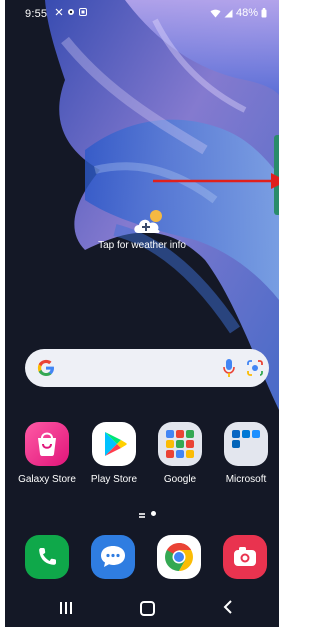 The width and height of the screenshot is (320, 627). Describe the element at coordinates (59, 12) in the screenshot. I see `notification-icon` at that location.